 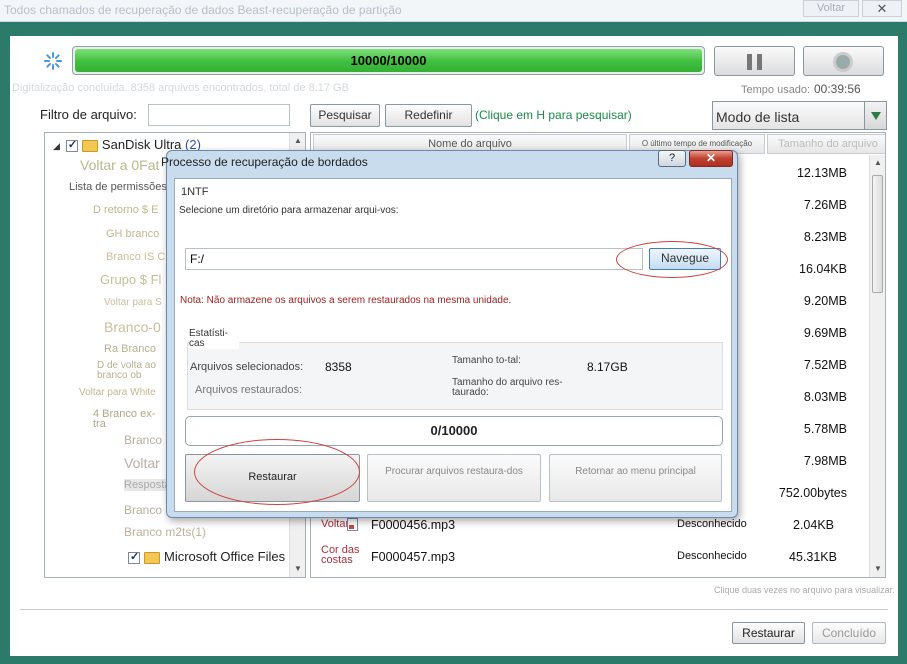 What do you see at coordinates (142, 463) in the screenshot?
I see `tree-item: Voltar` at bounding box center [142, 463].